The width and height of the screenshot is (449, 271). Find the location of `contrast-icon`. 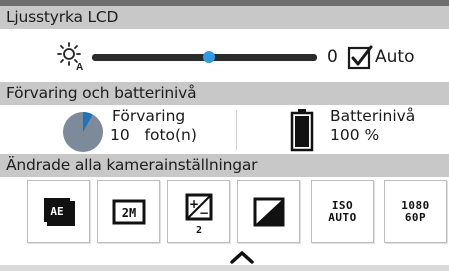

contrast-icon is located at coordinates (268, 211).